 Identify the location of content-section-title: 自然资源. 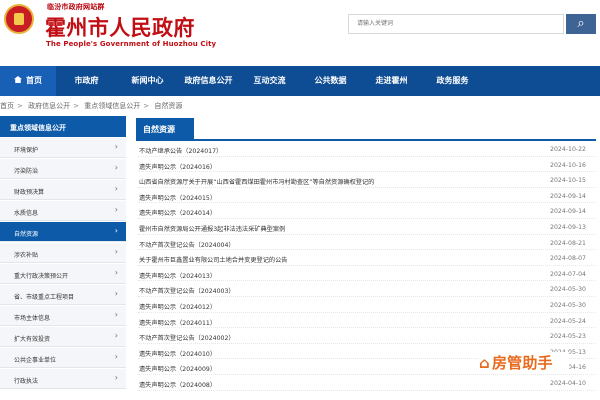
(165, 128).